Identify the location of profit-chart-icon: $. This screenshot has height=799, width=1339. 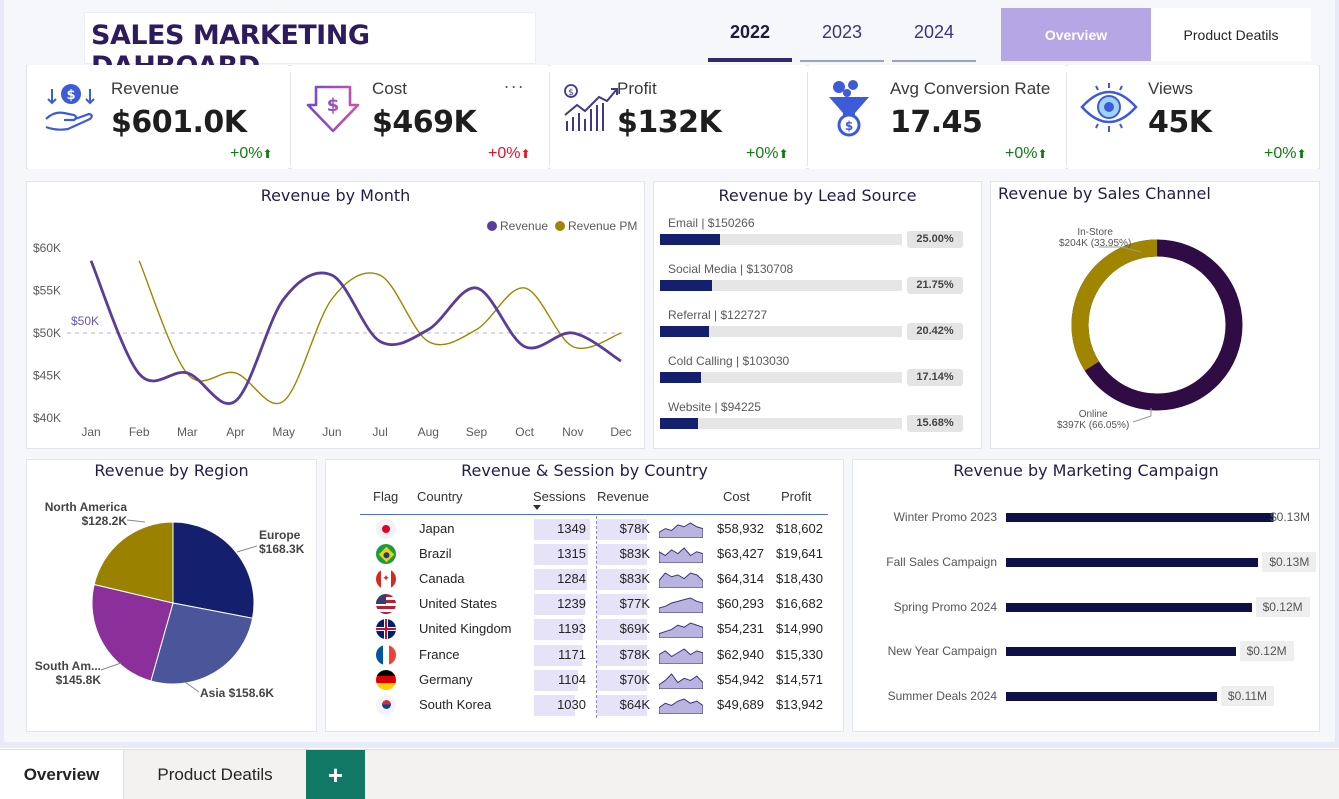
(591, 107).